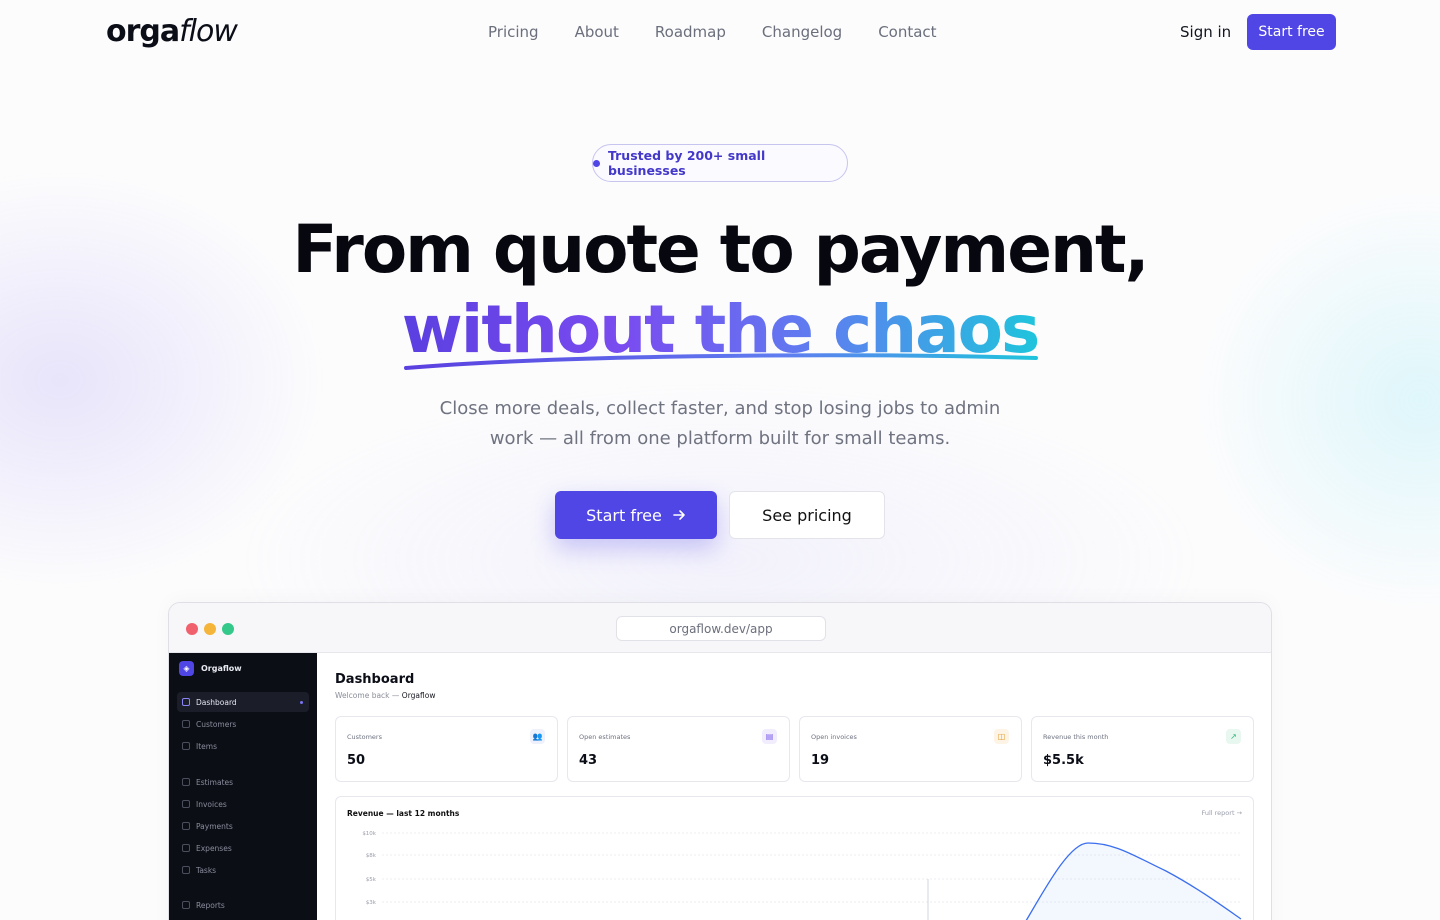 The image size is (1440, 920). What do you see at coordinates (186, 746) in the screenshot?
I see `box-icon` at bounding box center [186, 746].